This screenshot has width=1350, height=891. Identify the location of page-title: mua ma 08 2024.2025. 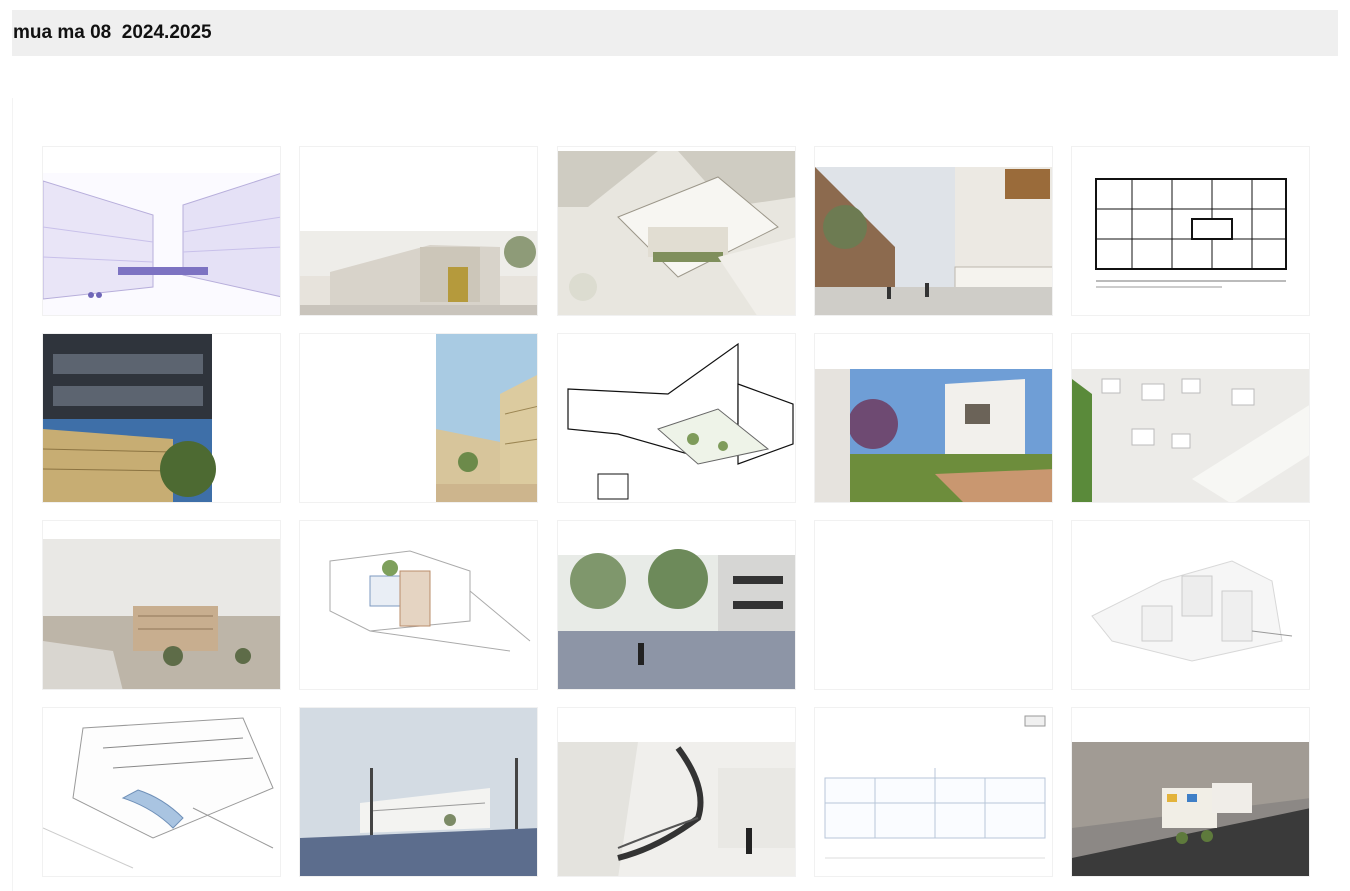
(112, 32).